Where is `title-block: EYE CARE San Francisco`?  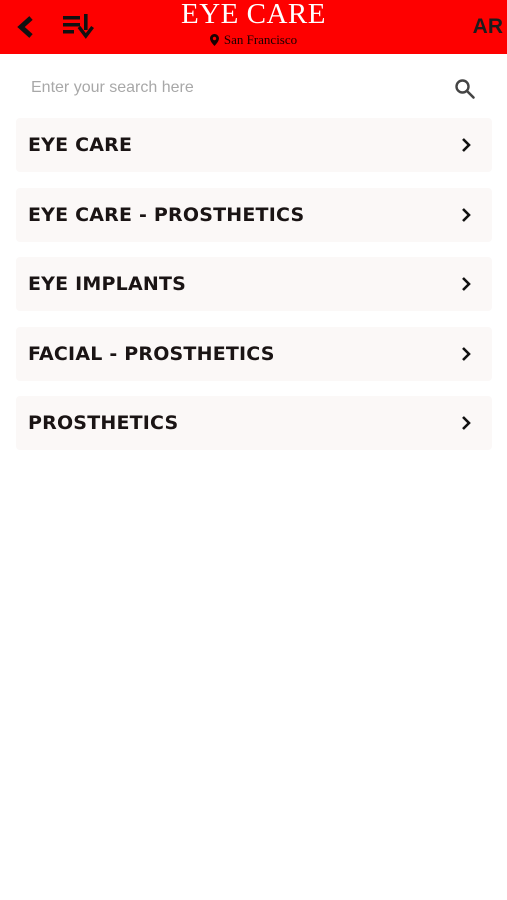 title-block: EYE CARE San Francisco is located at coordinates (253, 24).